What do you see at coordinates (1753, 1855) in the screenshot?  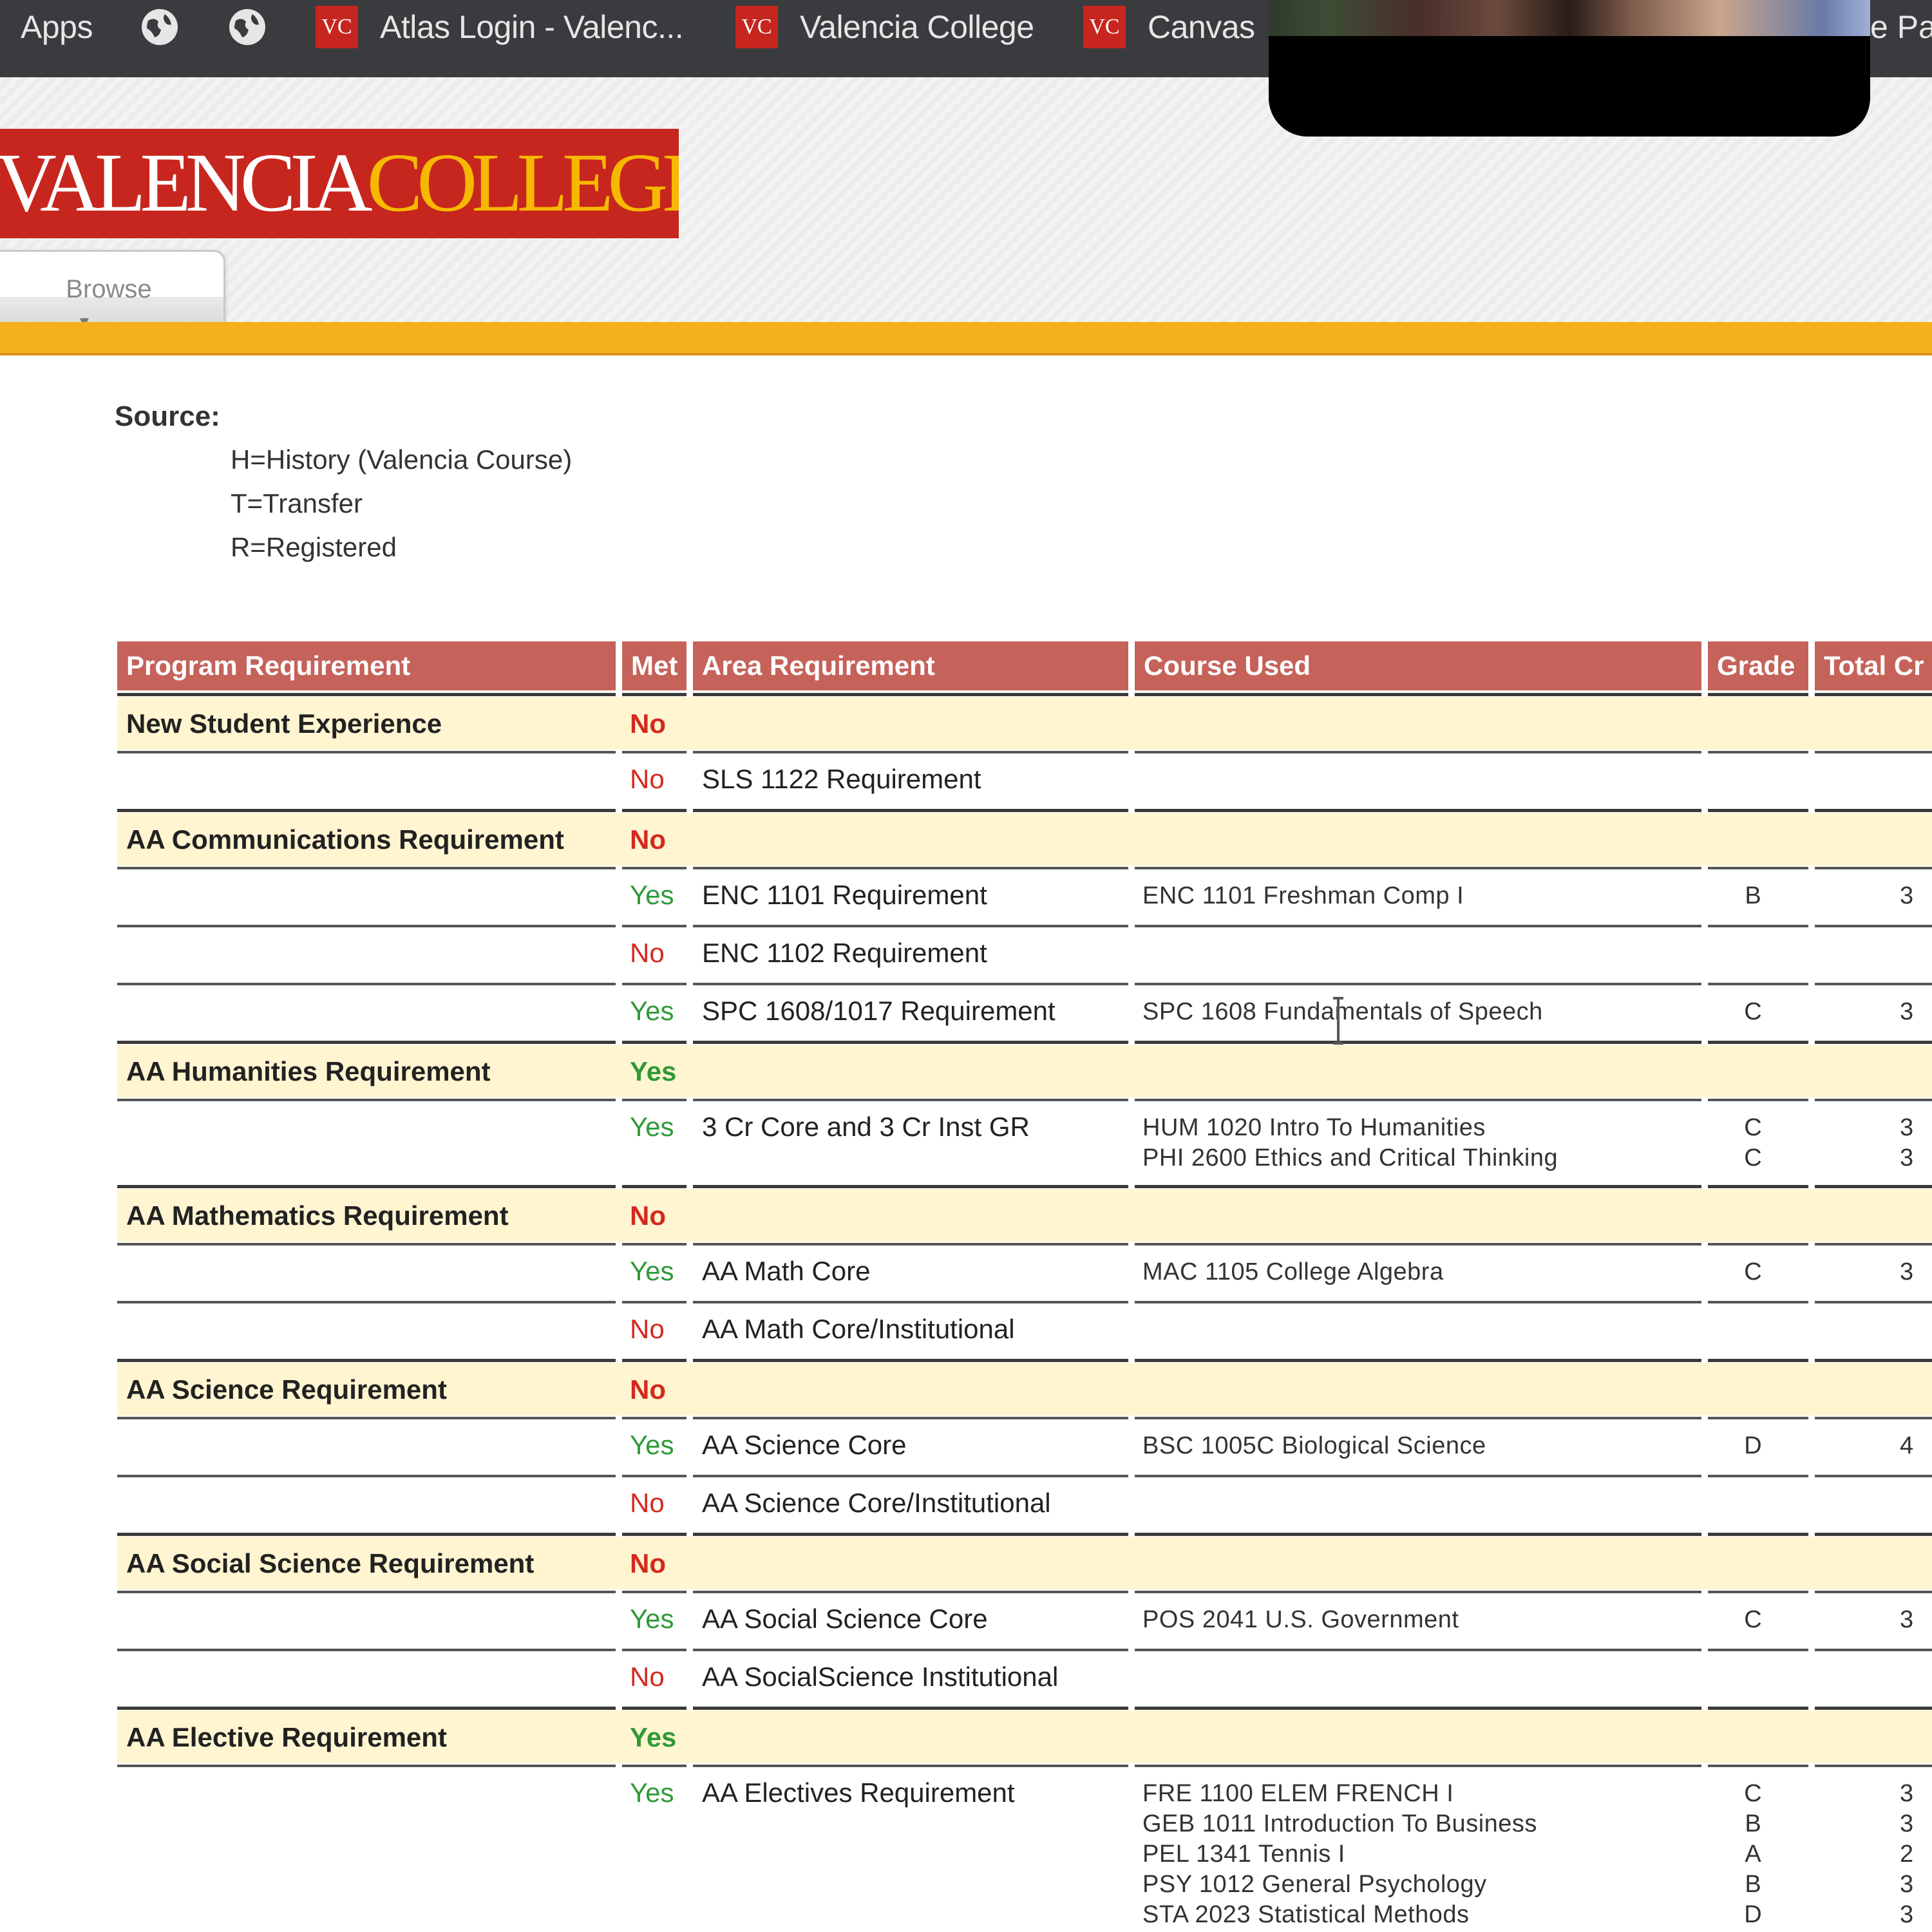 I see `course-grade: A` at bounding box center [1753, 1855].